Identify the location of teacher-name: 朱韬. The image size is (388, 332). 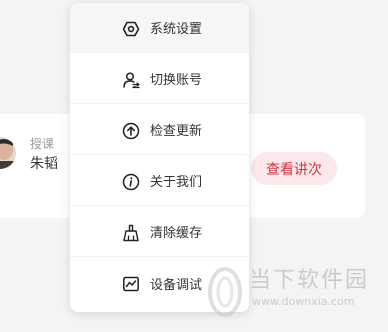
(44, 164).